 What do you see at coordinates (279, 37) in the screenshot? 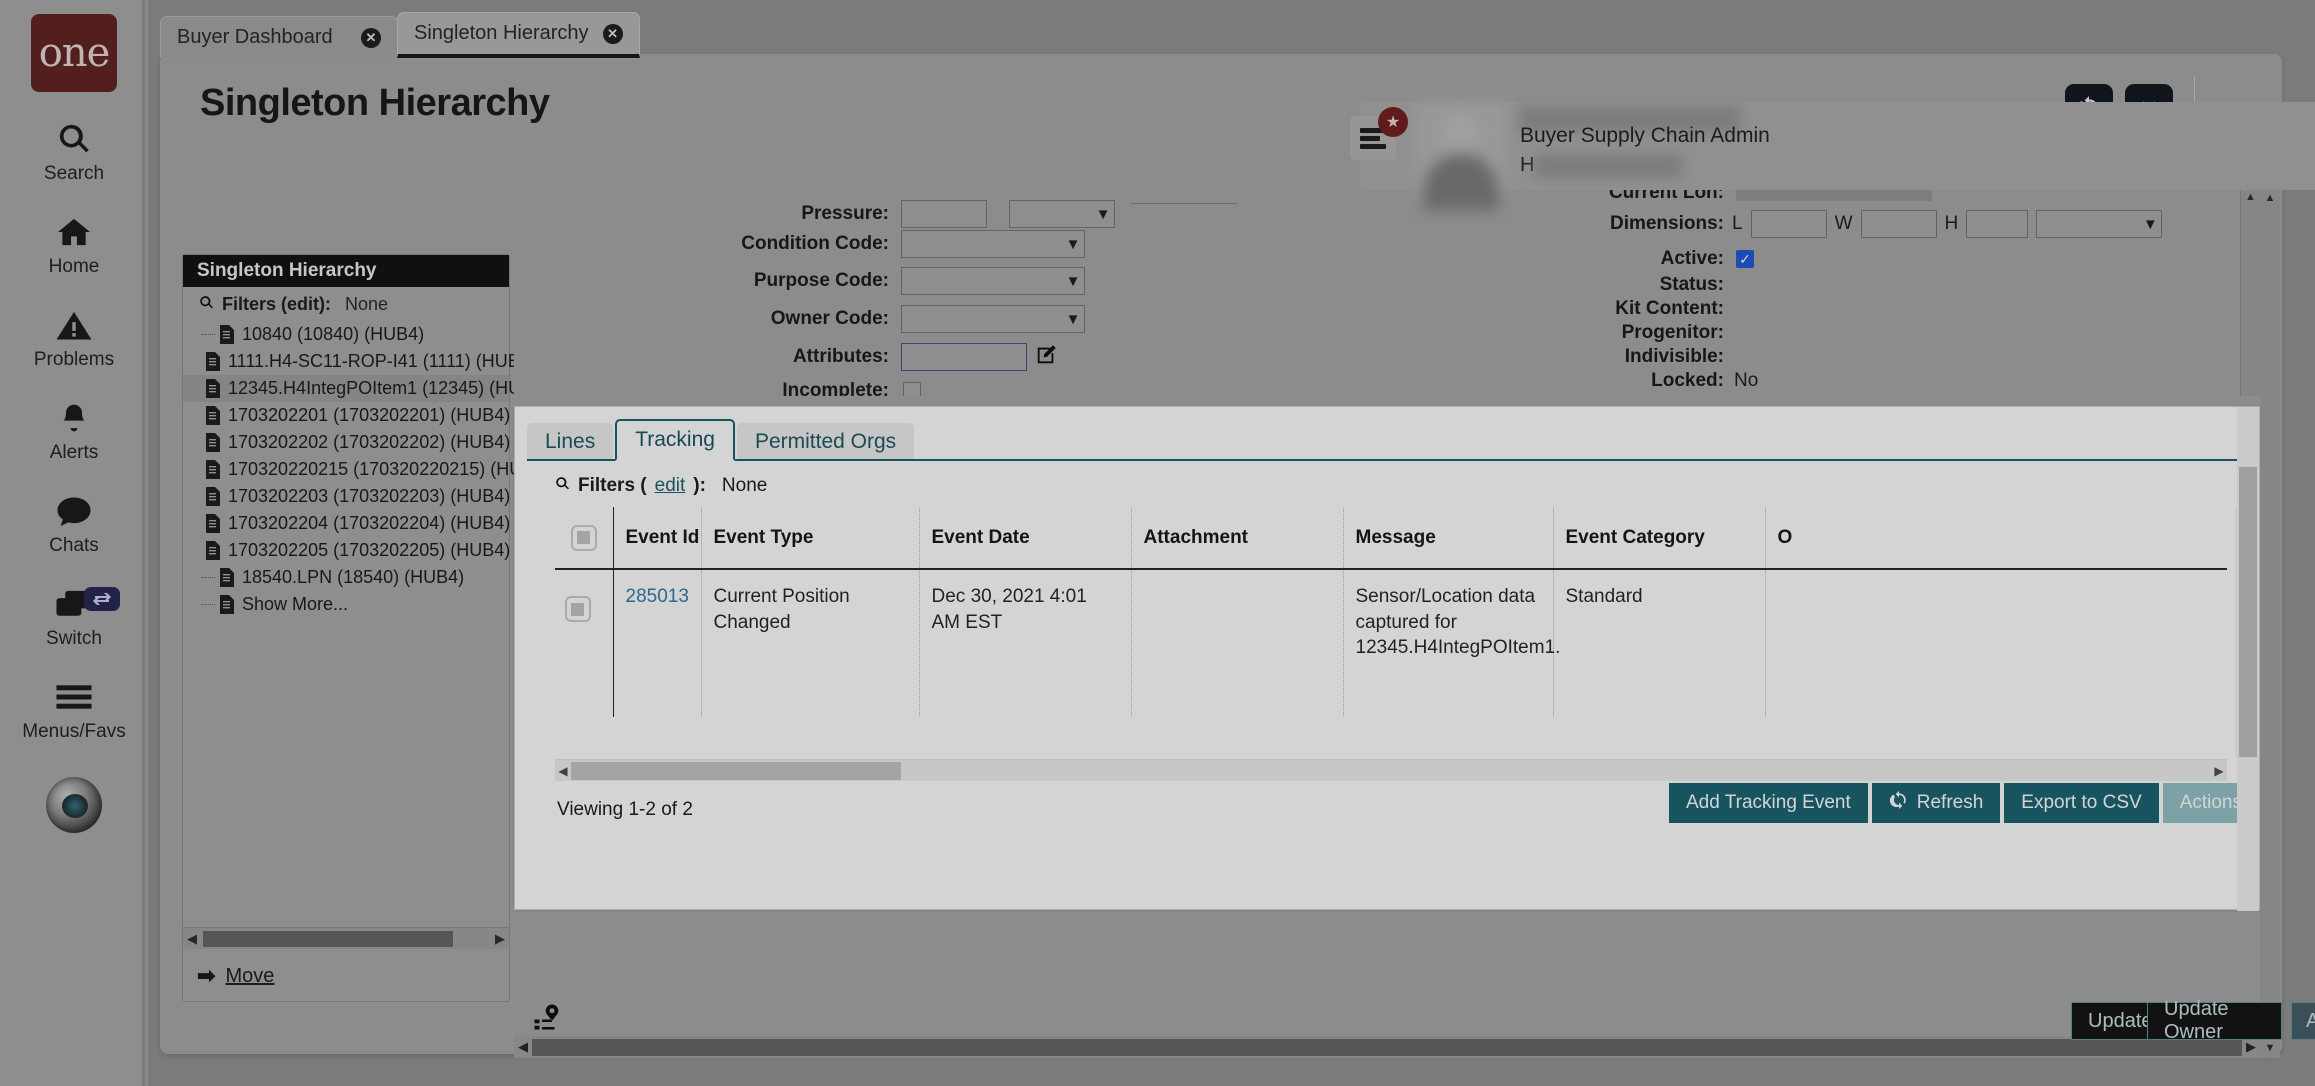
I see `tab-buyer-dashboard: Buyer Dashboard ✕` at bounding box center [279, 37].